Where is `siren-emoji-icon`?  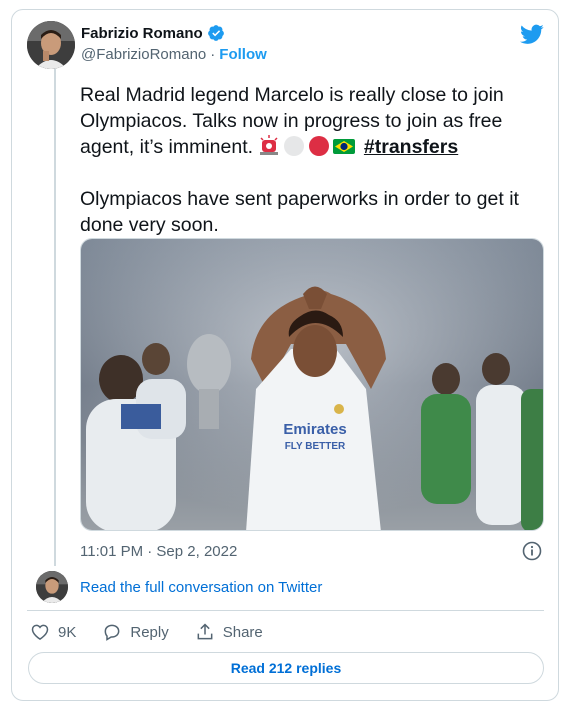 siren-emoji-icon is located at coordinates (269, 146).